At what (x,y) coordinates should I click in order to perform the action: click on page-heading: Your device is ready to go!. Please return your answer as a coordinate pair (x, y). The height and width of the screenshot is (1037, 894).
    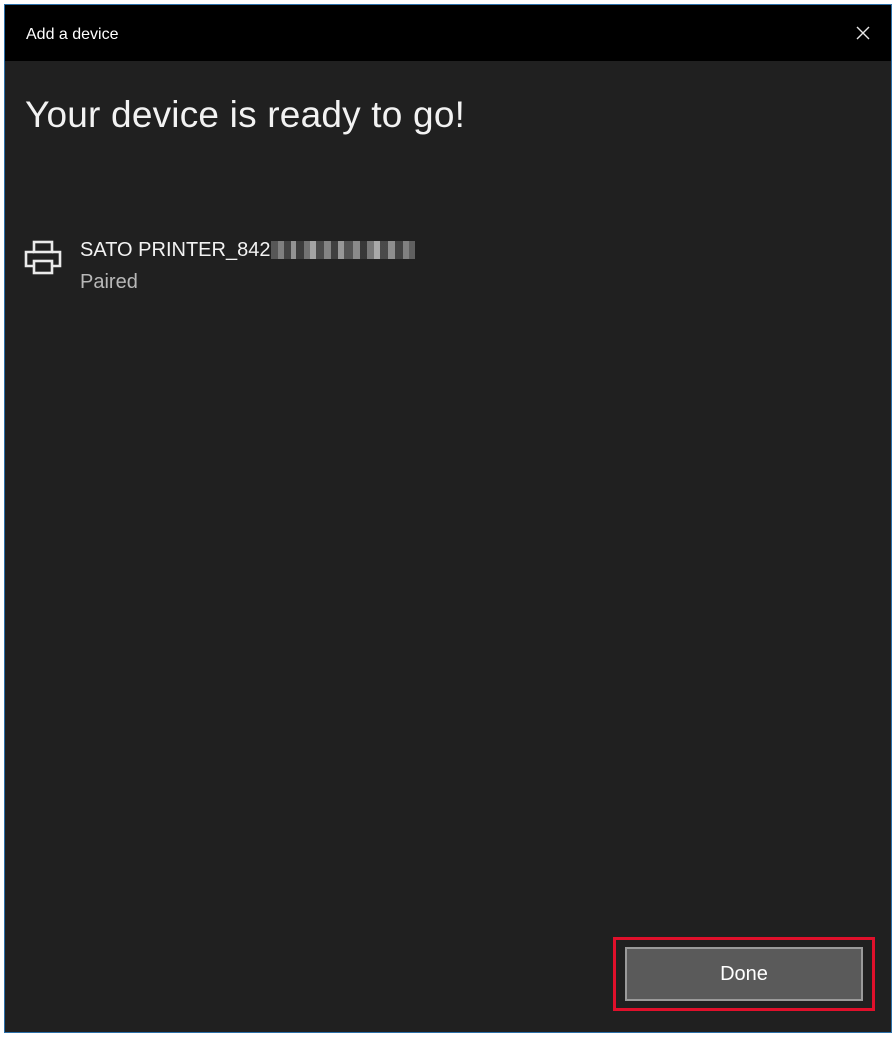
    Looking at the image, I should click on (245, 114).